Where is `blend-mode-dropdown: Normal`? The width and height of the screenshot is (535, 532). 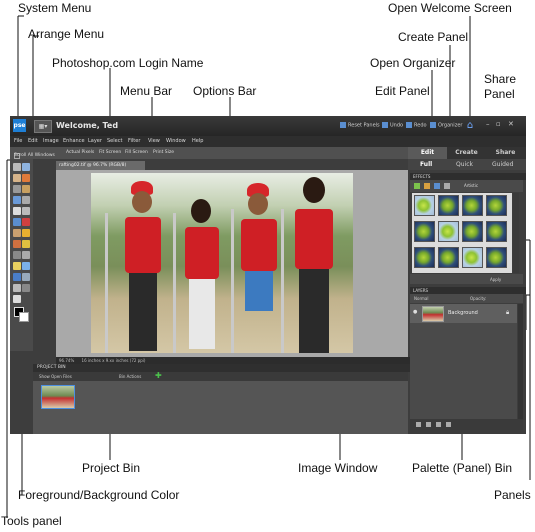 blend-mode-dropdown: Normal is located at coordinates (421, 298).